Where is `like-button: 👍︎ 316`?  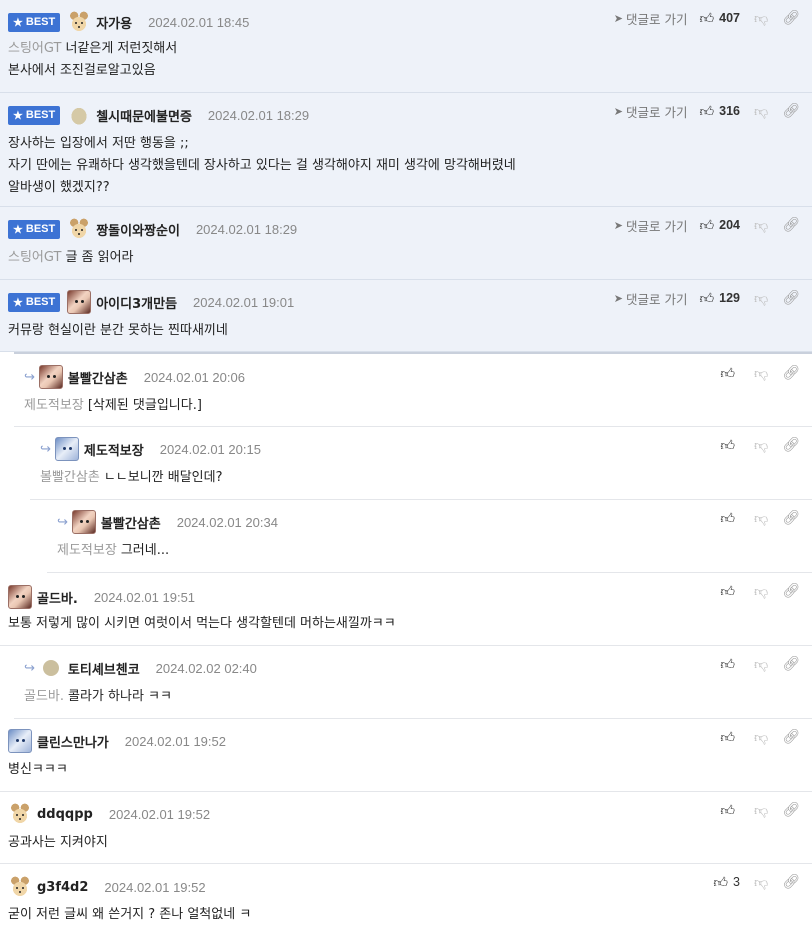
like-button: 👍︎ 316 is located at coordinates (720, 111).